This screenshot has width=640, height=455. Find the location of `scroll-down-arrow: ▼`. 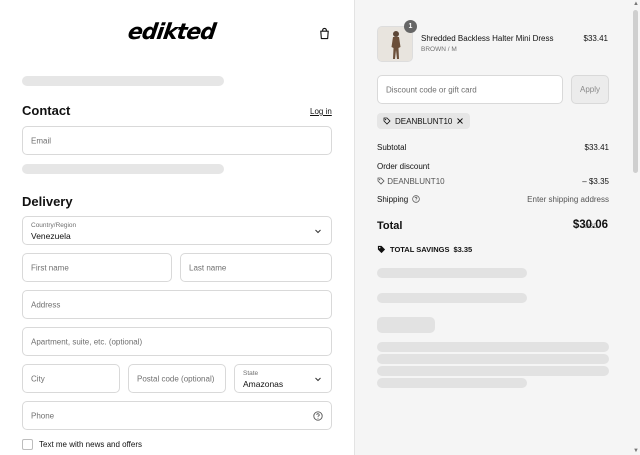

scroll-down-arrow: ▼ is located at coordinates (636, 451).